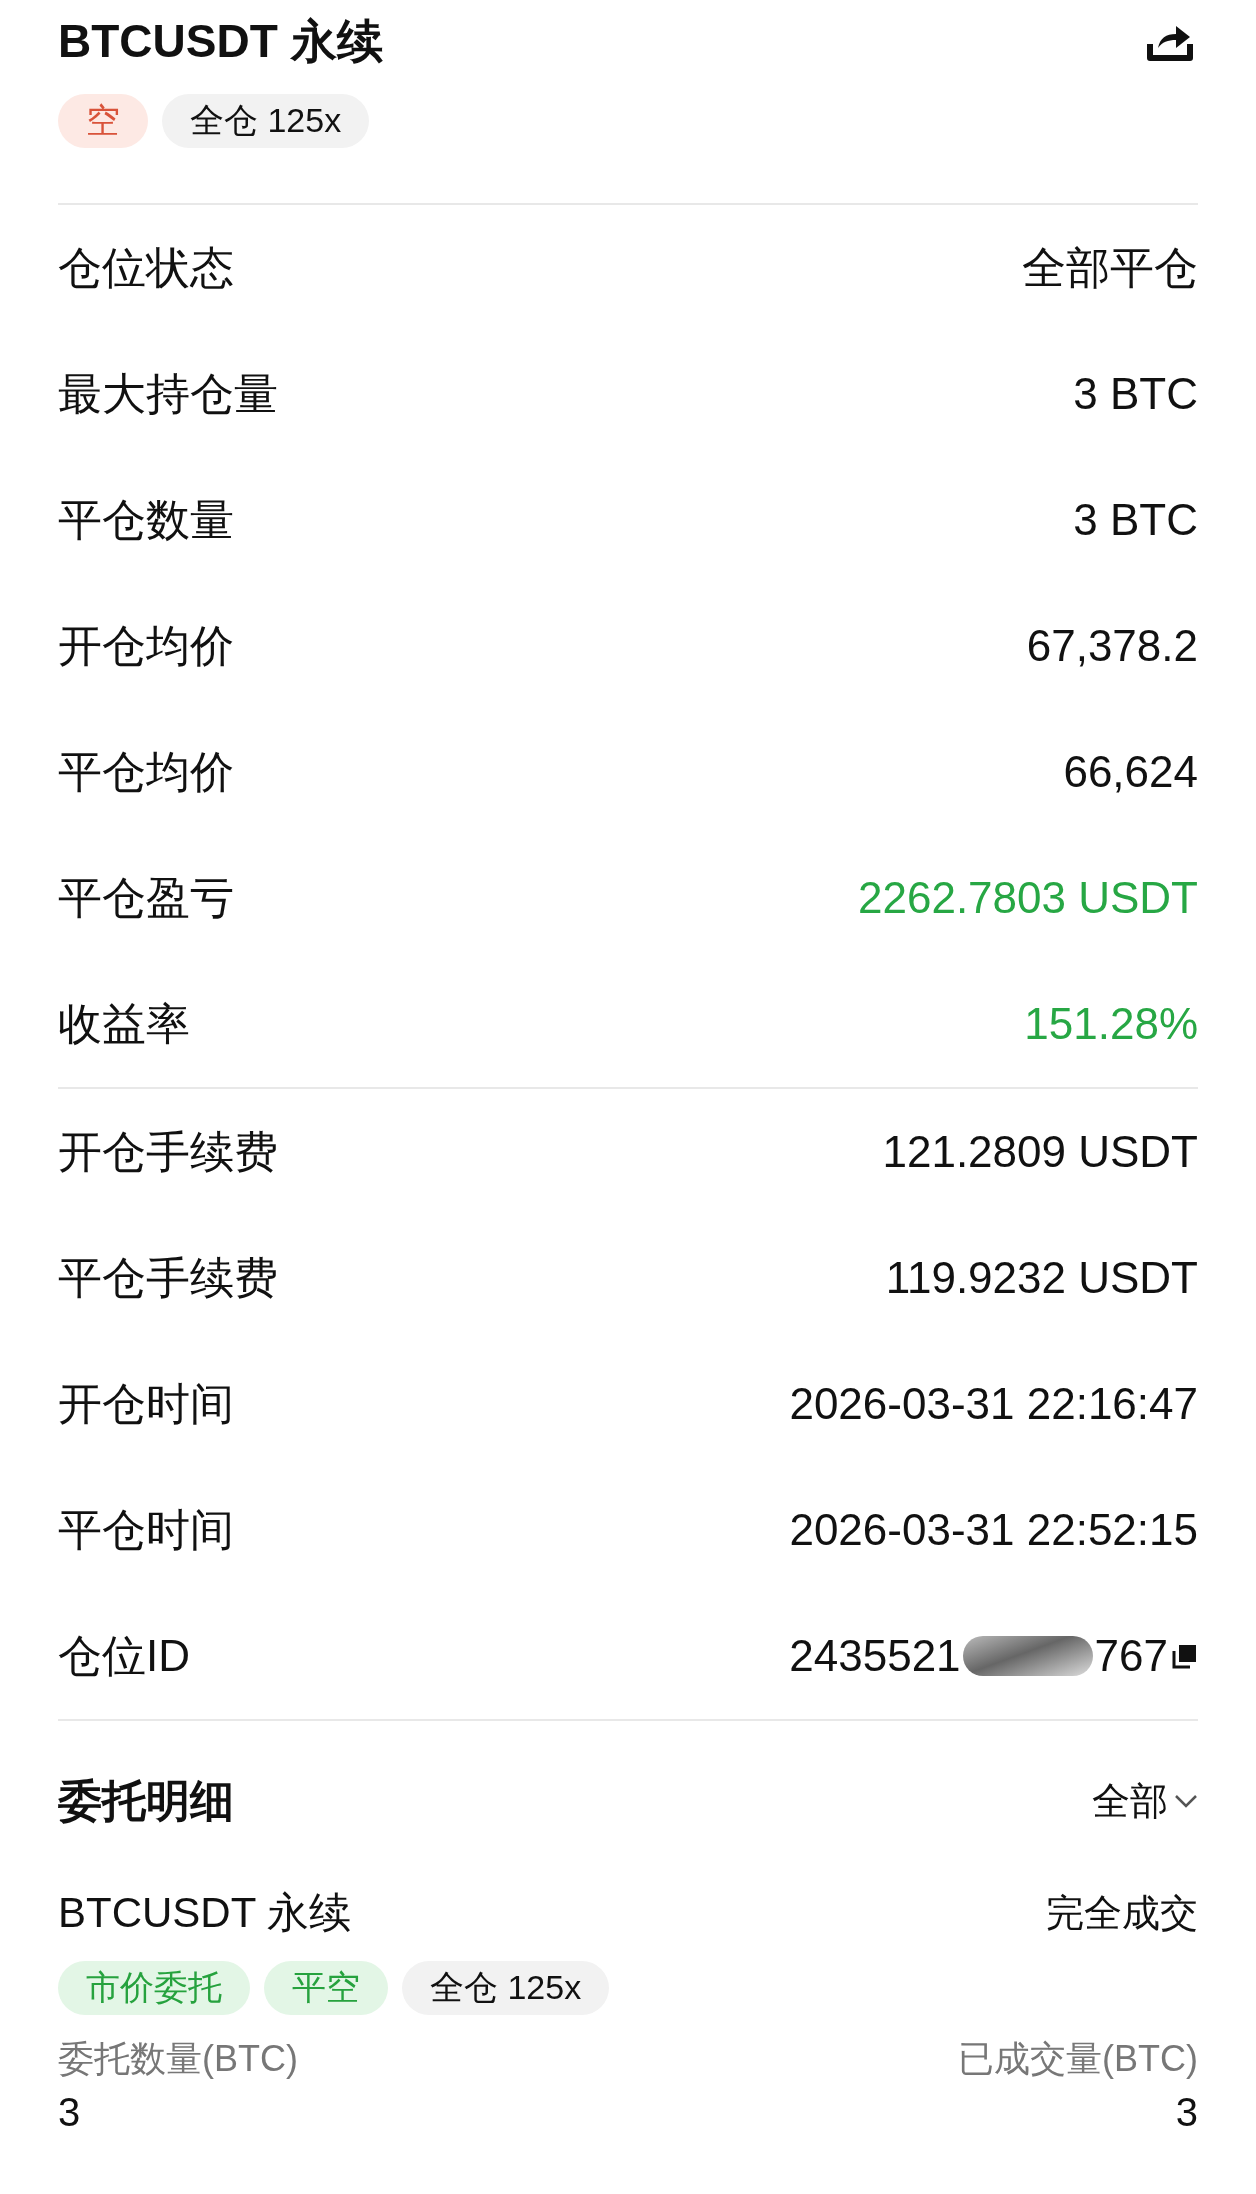  What do you see at coordinates (146, 1529) in the screenshot?
I see `field-label: 平仓时间` at bounding box center [146, 1529].